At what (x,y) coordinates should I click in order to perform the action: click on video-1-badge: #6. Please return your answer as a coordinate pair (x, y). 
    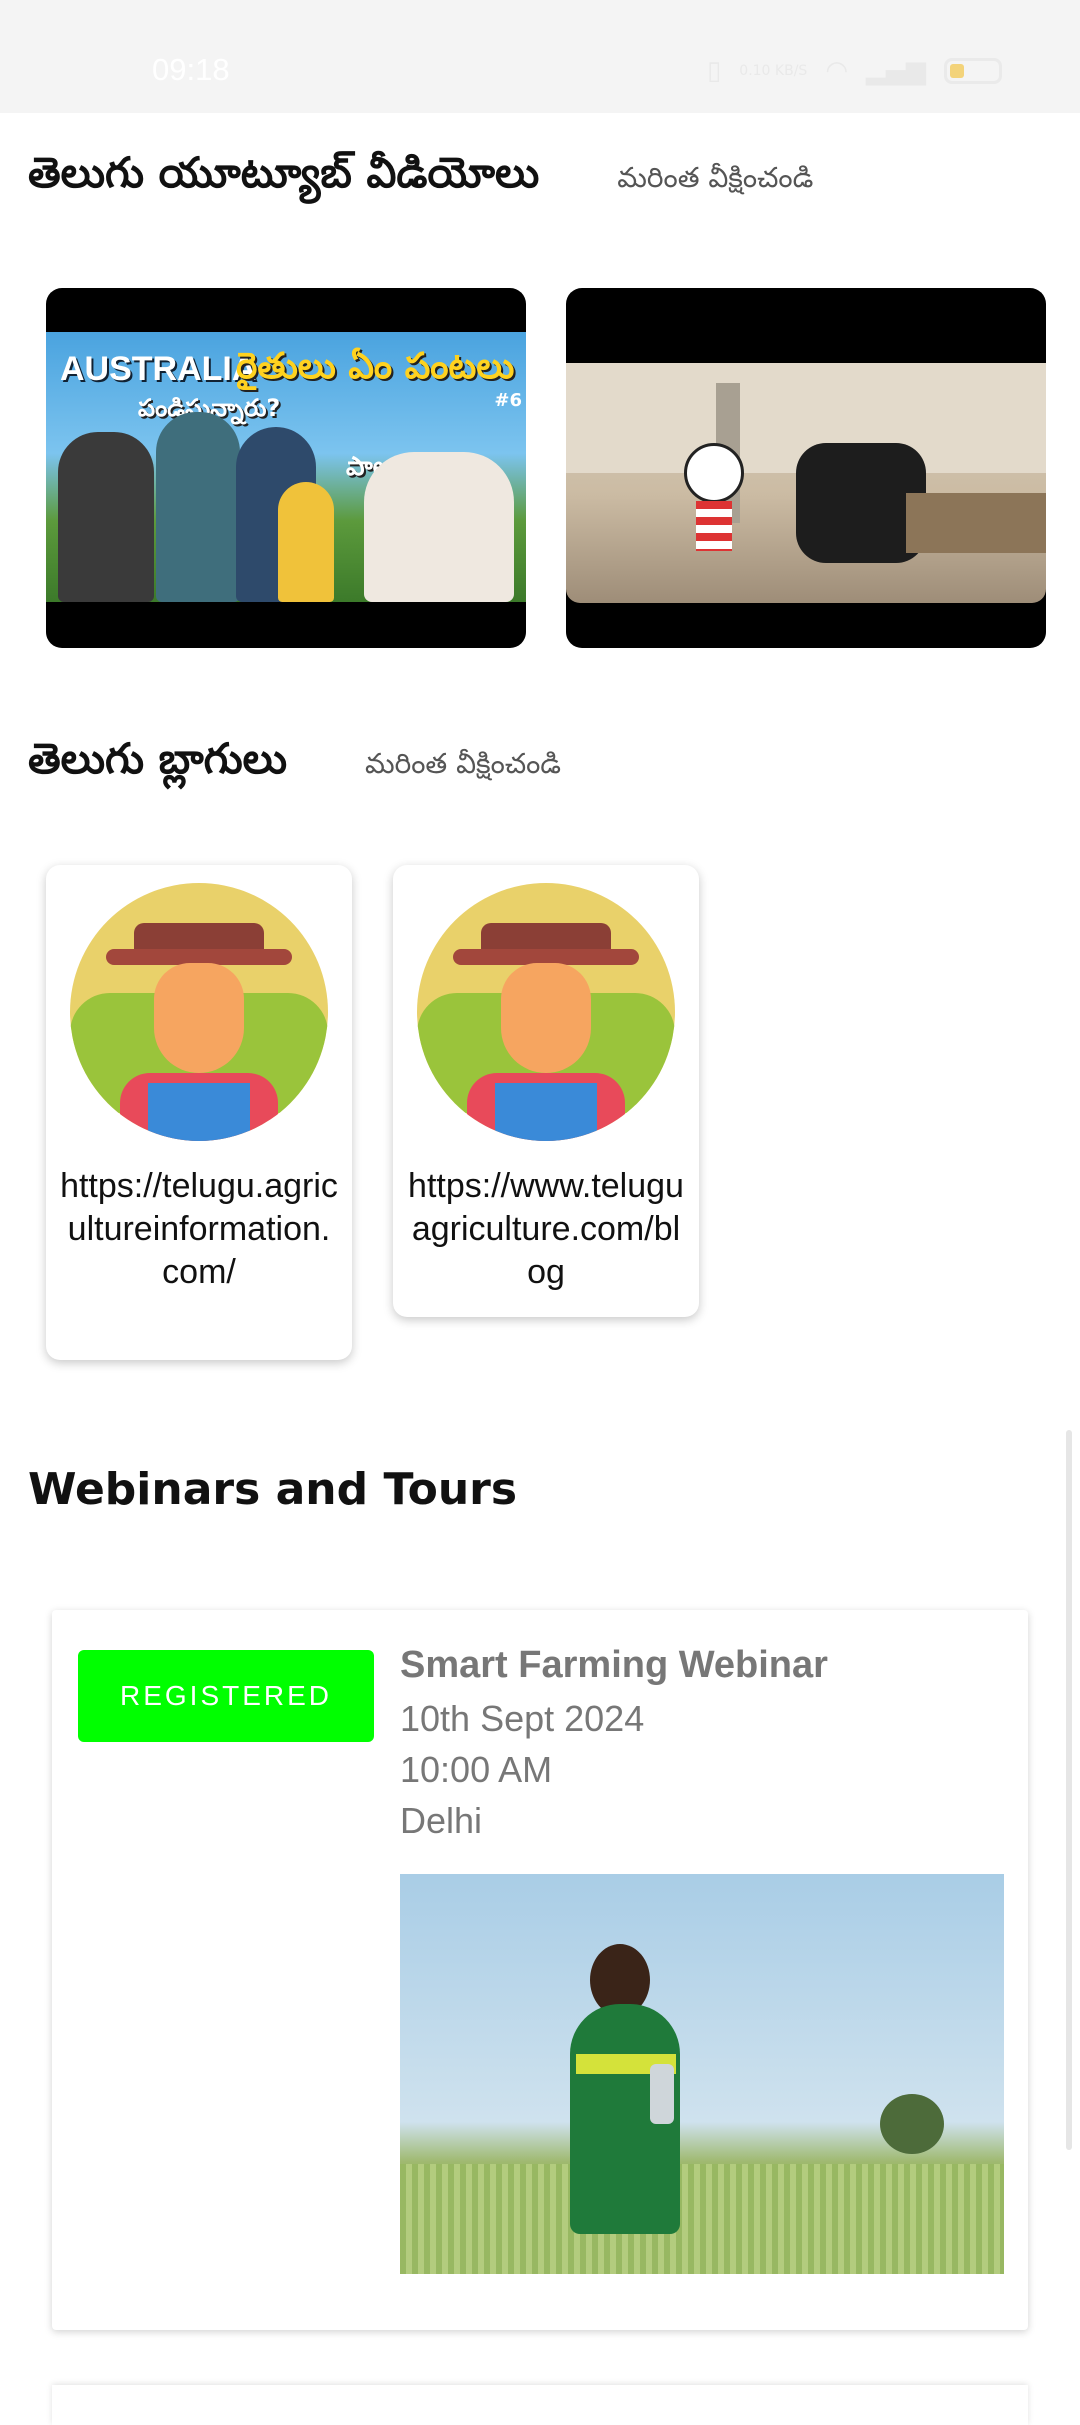
    Looking at the image, I should click on (508, 400).